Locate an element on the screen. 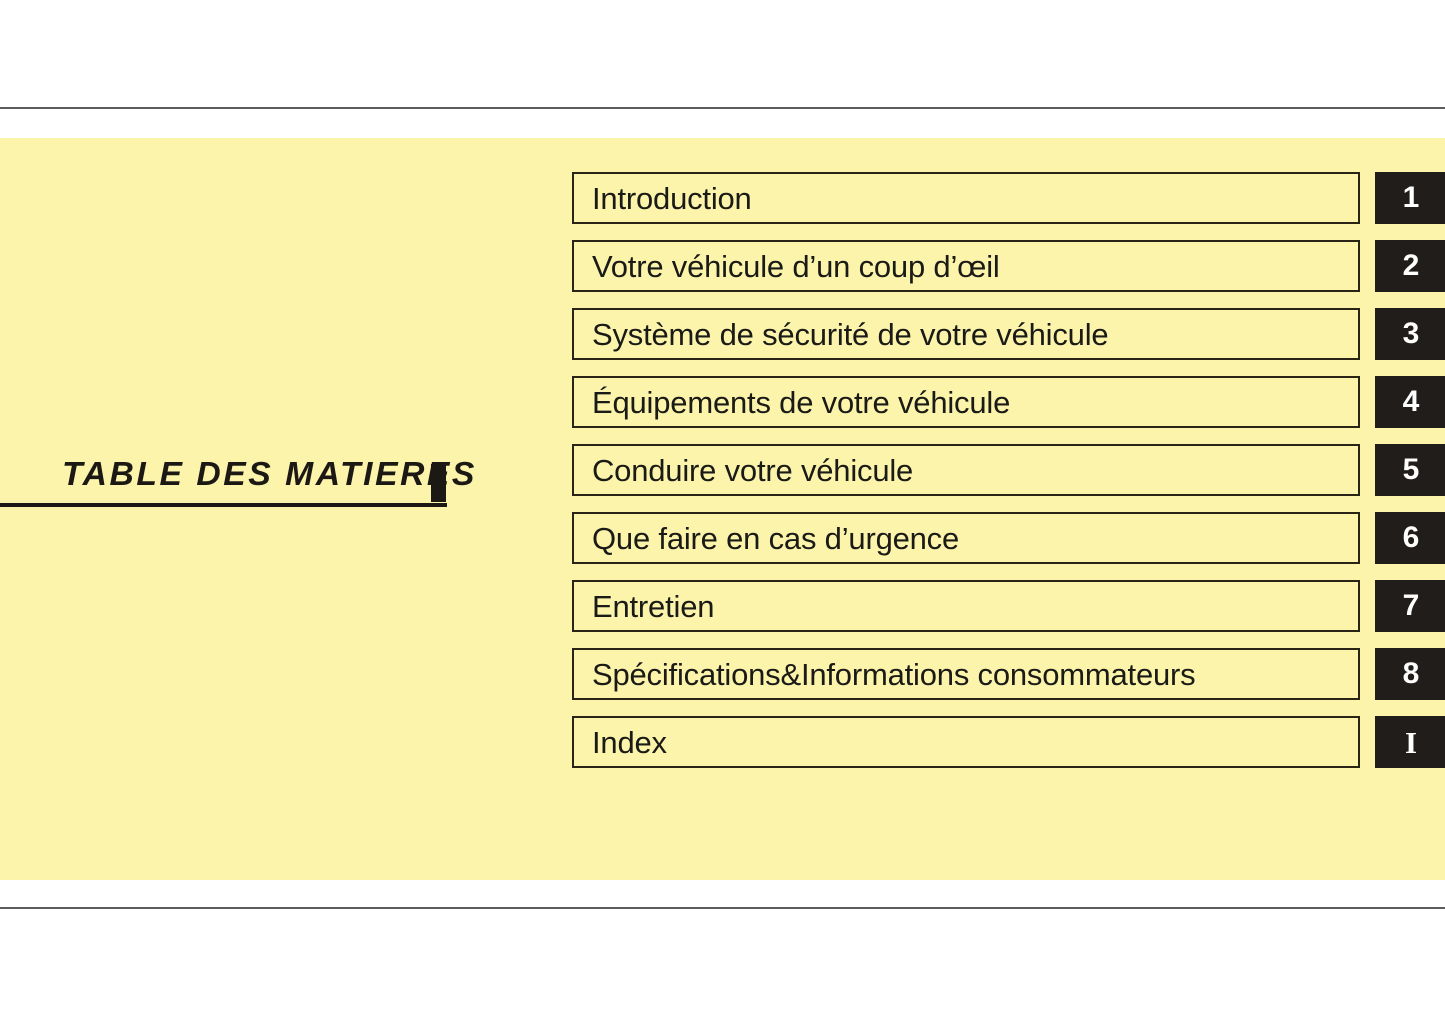  page-title: TABLE DES MATIERES is located at coordinates (269, 473).